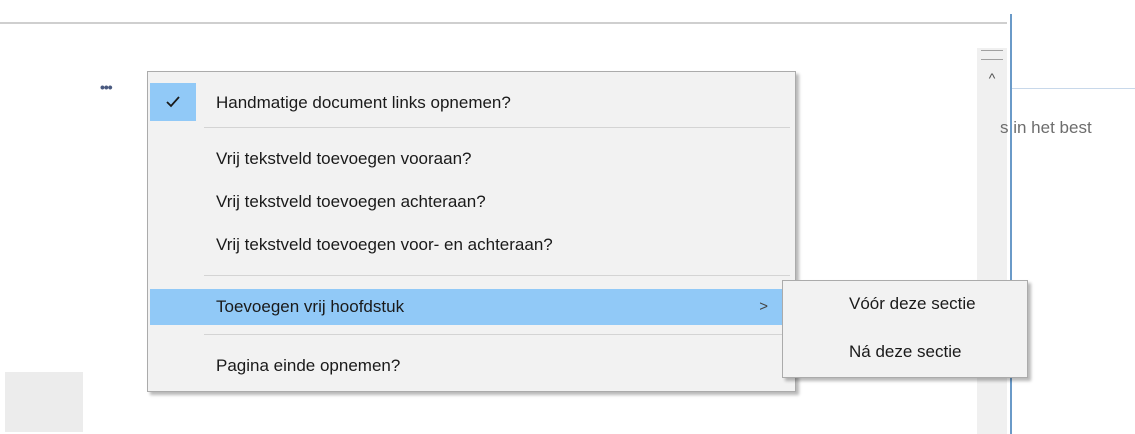 This screenshot has height=434, width=1135. What do you see at coordinates (471, 307) in the screenshot?
I see `menu-item-toevoegen-vrij-hoofdstuk: Toevoegen vrij hoofdstuk >` at bounding box center [471, 307].